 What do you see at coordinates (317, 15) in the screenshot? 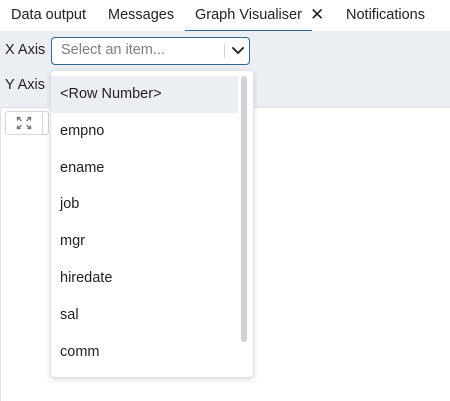
I see `close-icon: ✕` at bounding box center [317, 15].